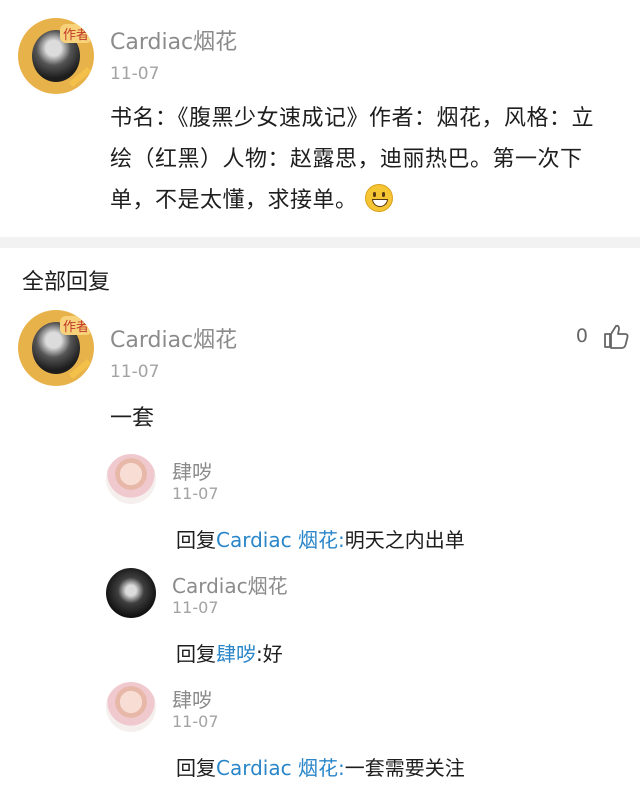  I want to click on reply-text: 回复Cardiac 烟花:一套需要关注, so click(320, 766).